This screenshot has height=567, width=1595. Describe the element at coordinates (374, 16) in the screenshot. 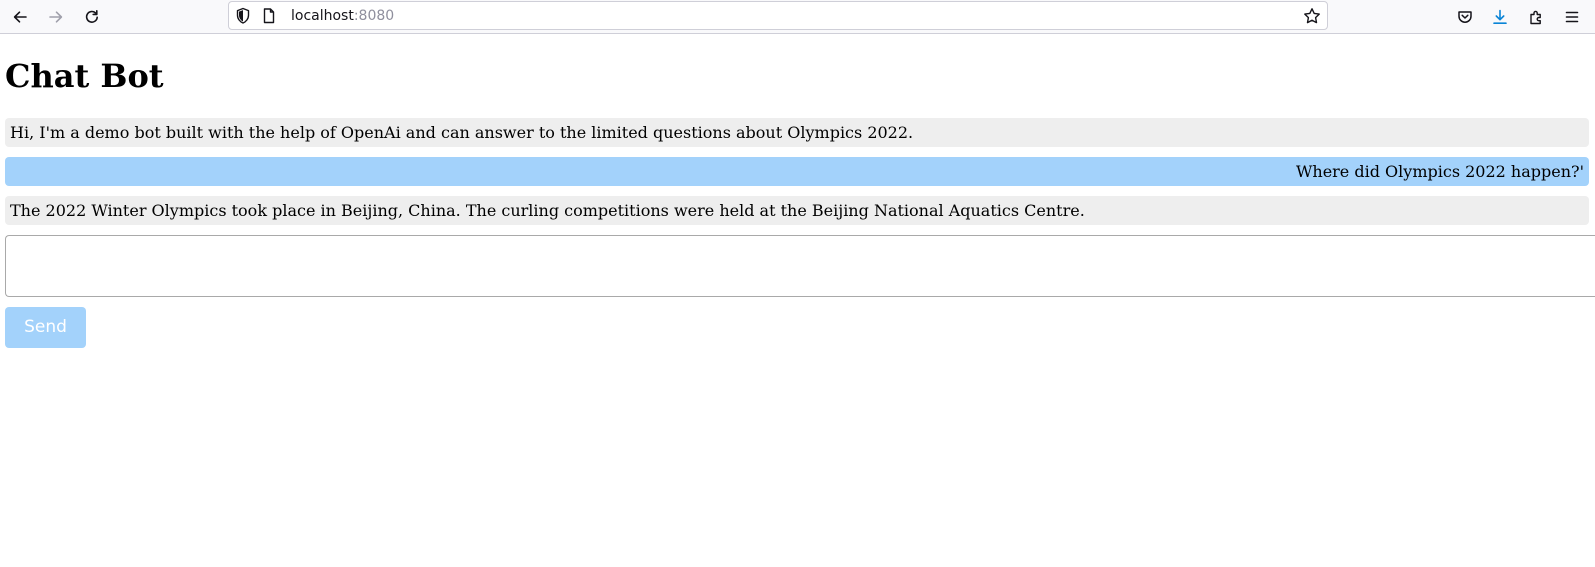

I see `url-port: :8080` at that location.